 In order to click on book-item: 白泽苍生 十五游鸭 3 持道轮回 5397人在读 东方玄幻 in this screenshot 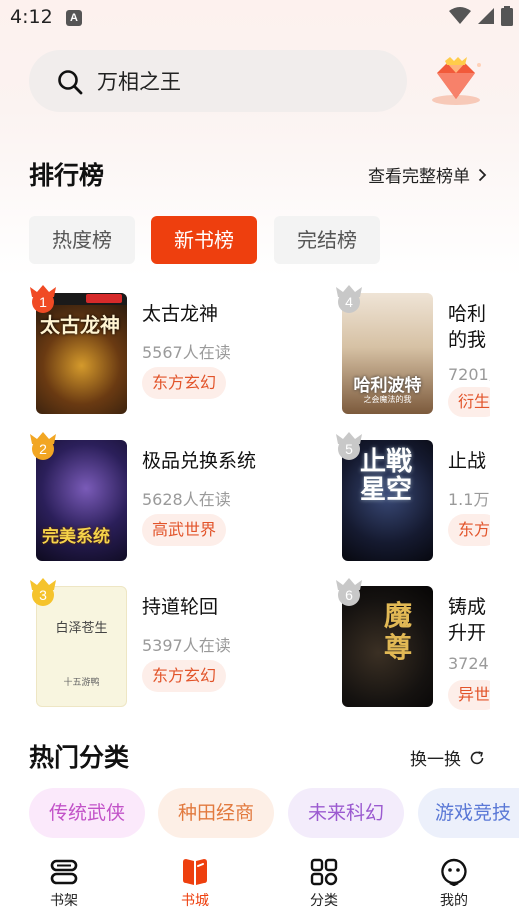, I will do `click(140, 646)`.